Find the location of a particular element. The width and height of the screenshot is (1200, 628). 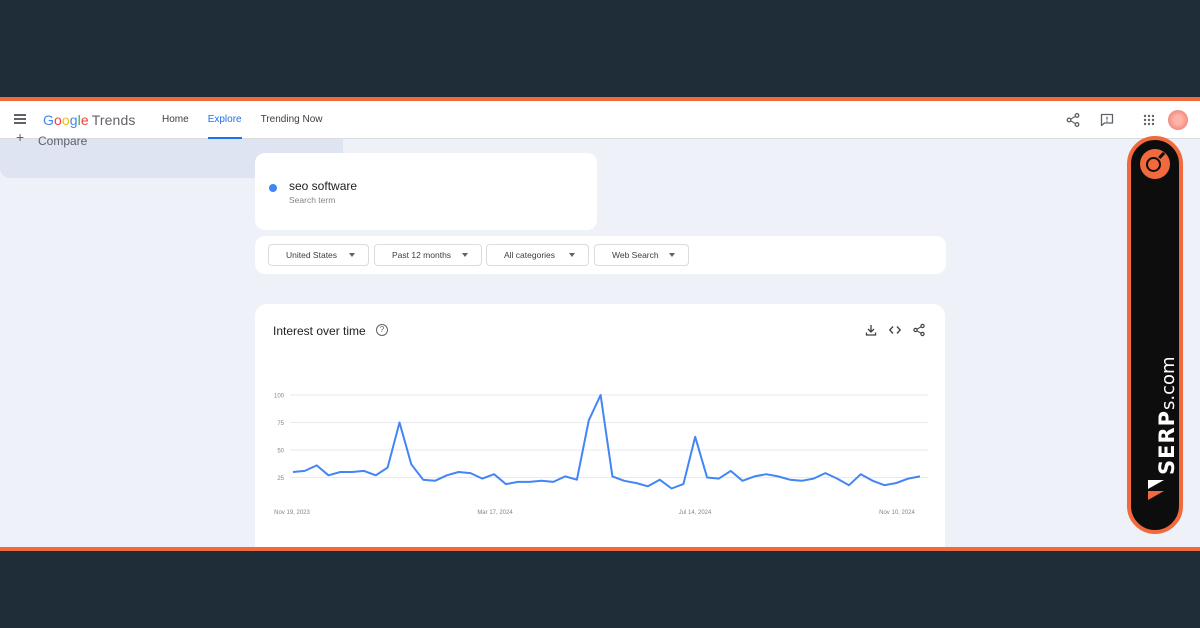

logo-product-name: Trends is located at coordinates (113, 120).